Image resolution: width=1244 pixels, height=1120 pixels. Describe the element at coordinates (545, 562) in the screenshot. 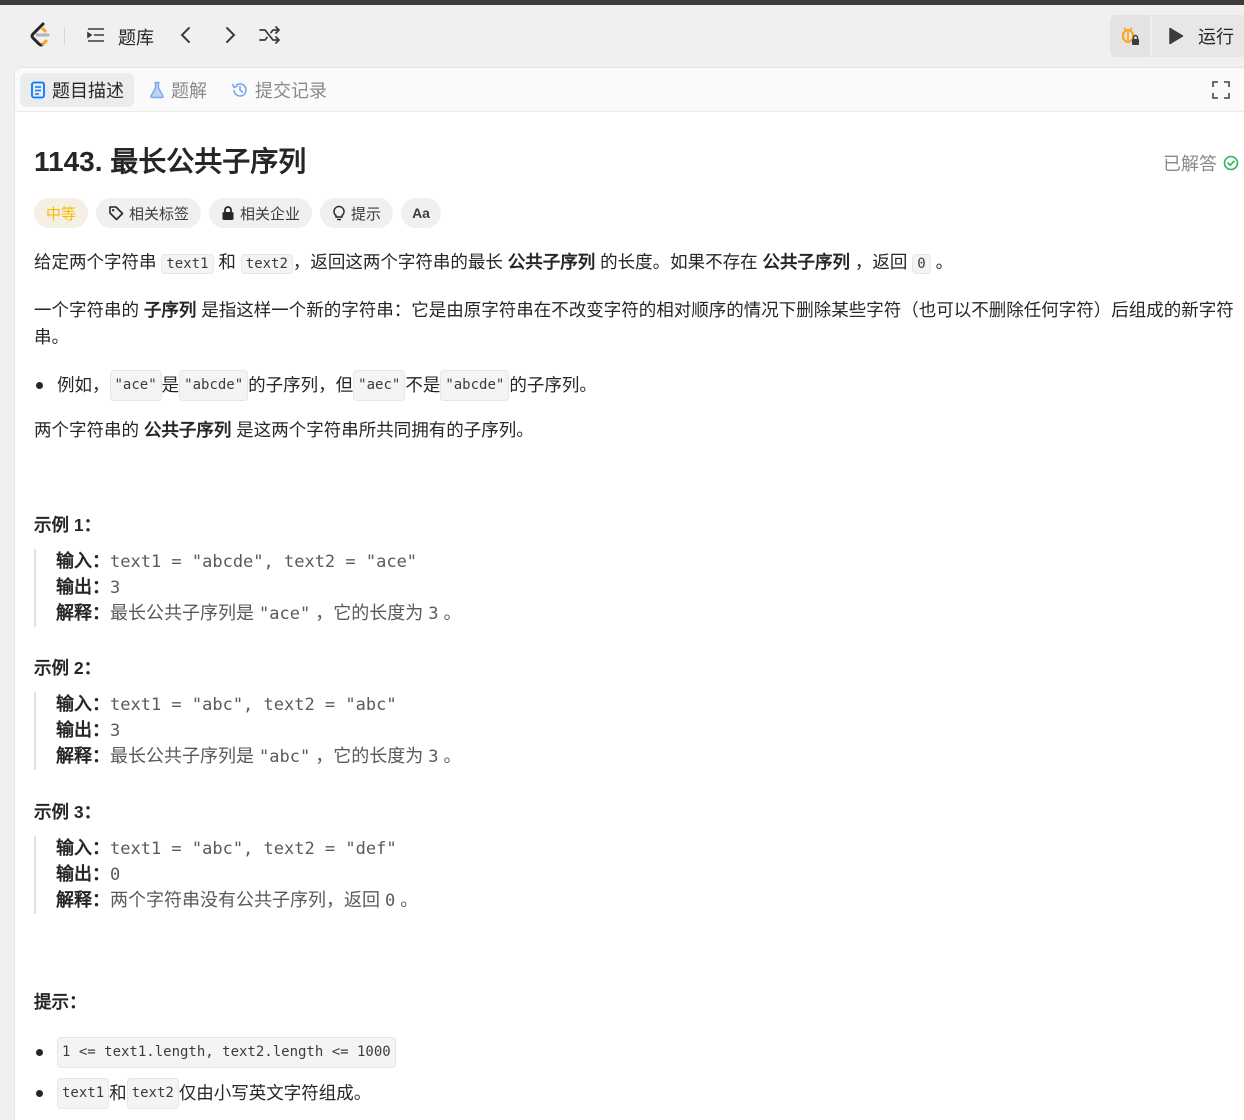

I see `example-input-line: 输入：text1 = "abcde", text2 = "ace"` at that location.